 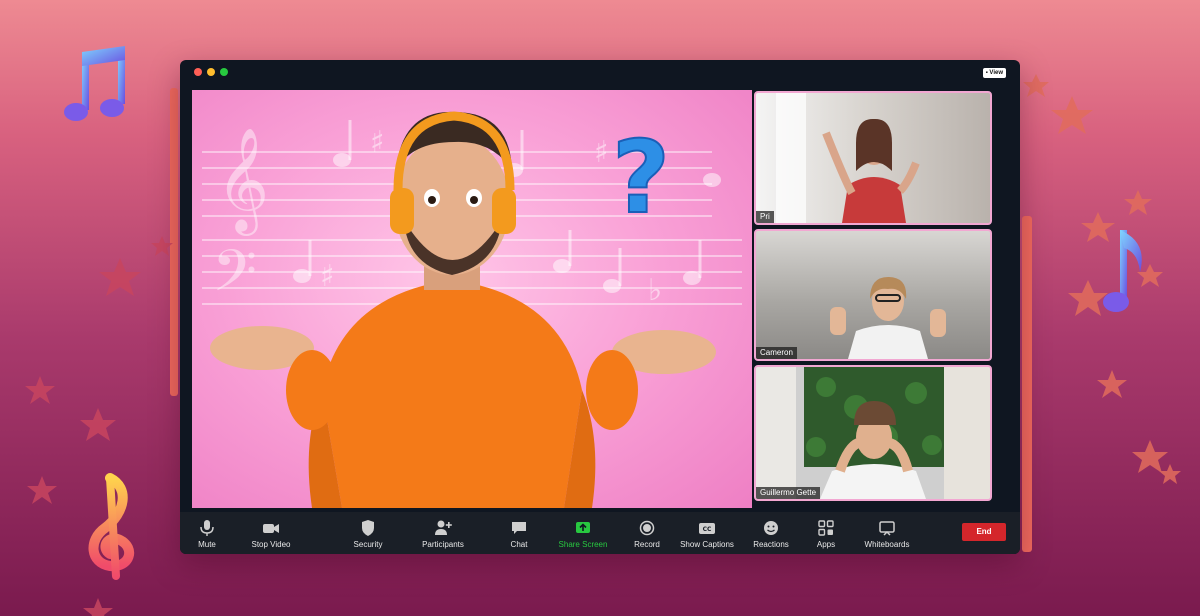 I want to click on mute-button: Mute, so click(x=207, y=533).